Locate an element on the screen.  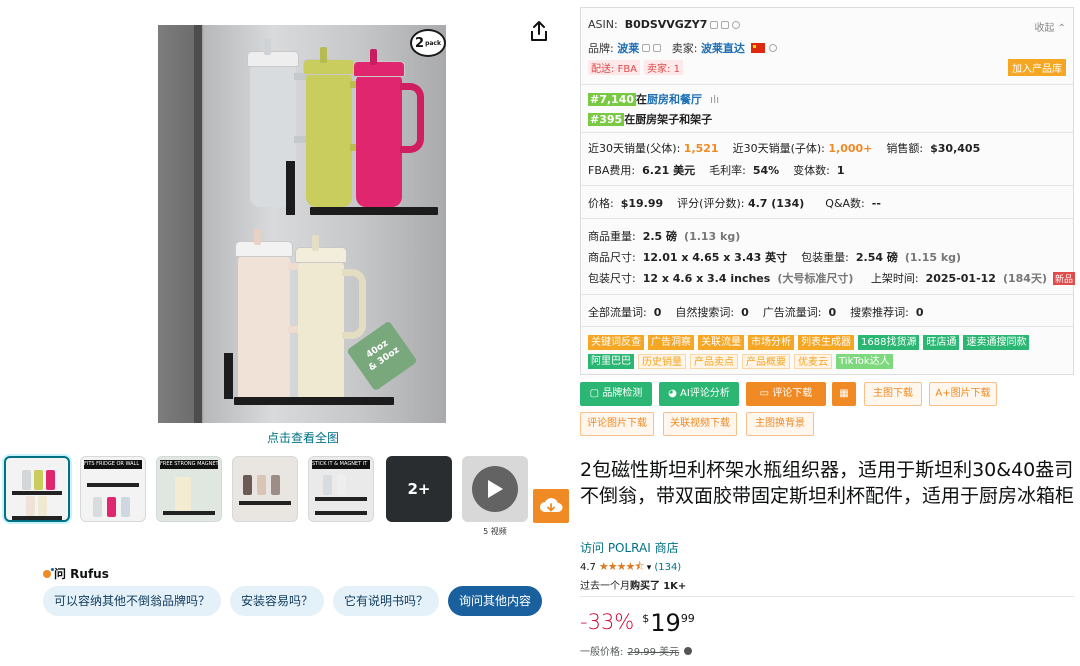
rufus-suggestions: 可以容纳其他不倒翁品牌吗？ 安装容易吗？ 它有说明书吗？ 询问其他内容 is located at coordinates (293, 601).